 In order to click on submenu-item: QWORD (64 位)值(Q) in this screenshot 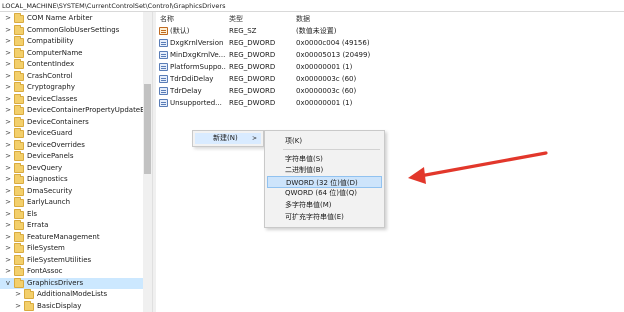, I will do `click(324, 193)`.